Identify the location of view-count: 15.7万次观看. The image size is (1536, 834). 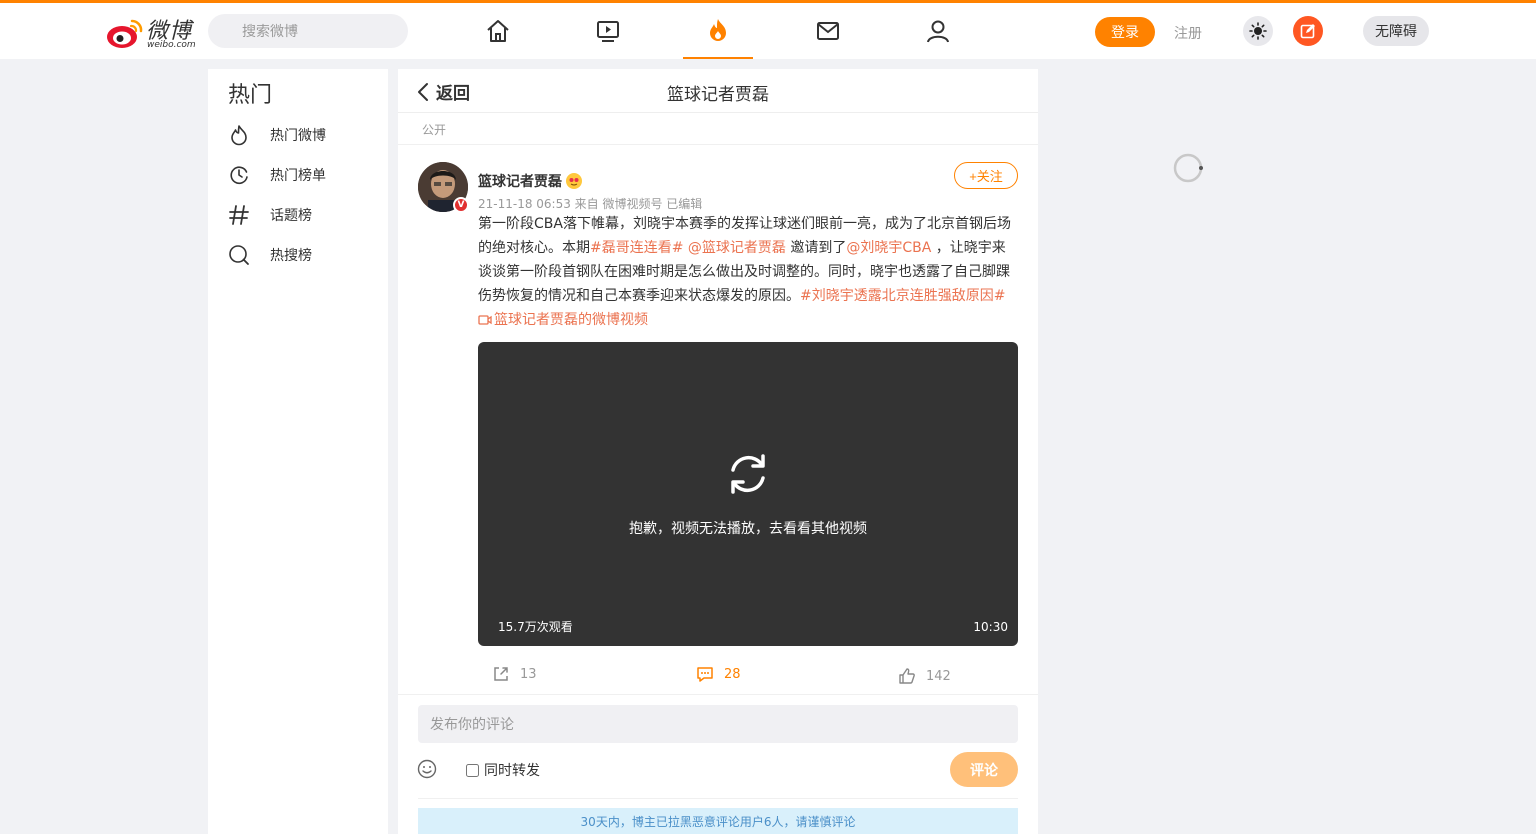
(535, 627).